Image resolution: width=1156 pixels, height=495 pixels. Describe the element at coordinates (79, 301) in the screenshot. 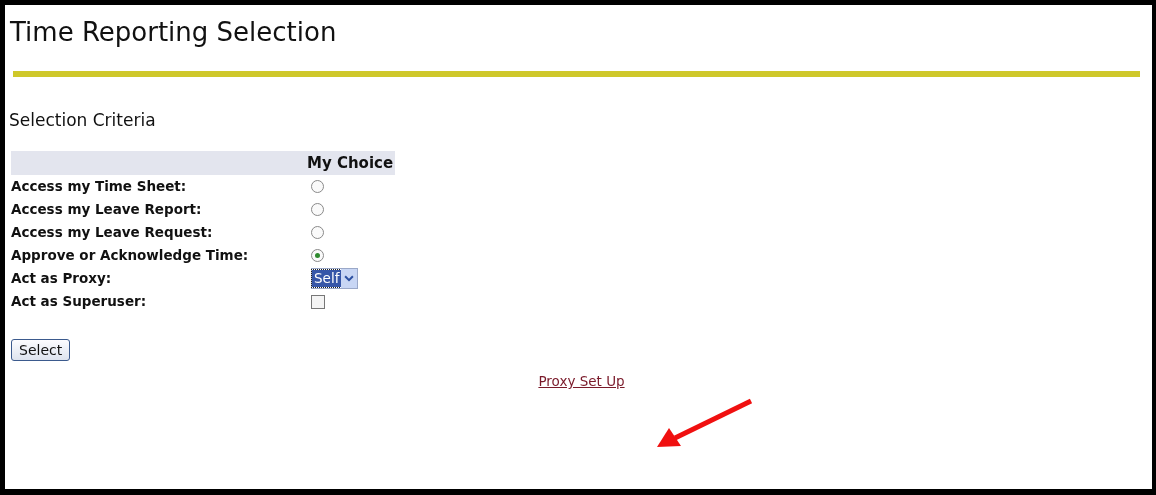

I see `field-label: Act as Superuser:` at that location.